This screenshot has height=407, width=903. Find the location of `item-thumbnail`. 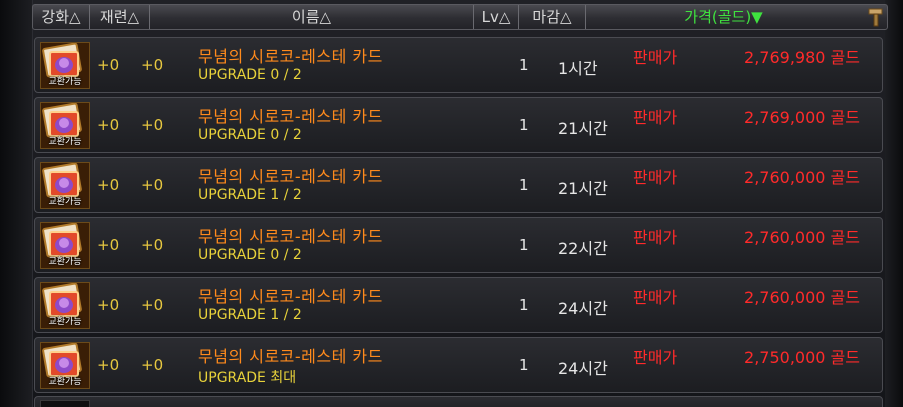

item-thumbnail is located at coordinates (65, 403).